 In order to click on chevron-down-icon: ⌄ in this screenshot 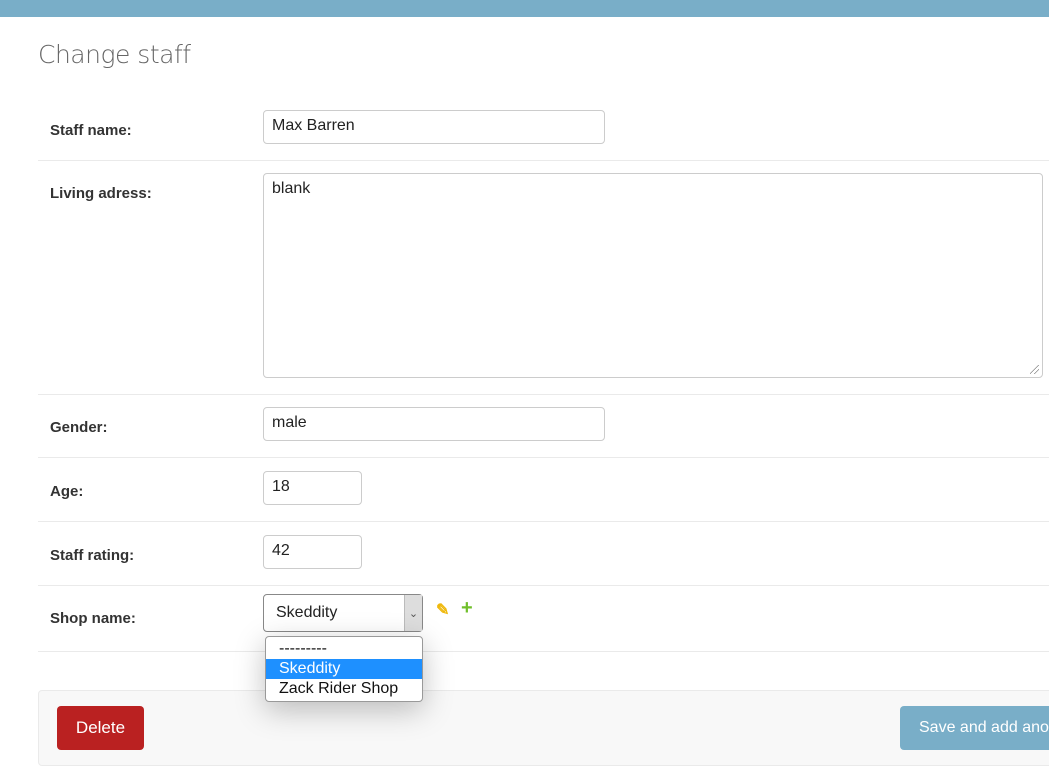, I will do `click(413, 613)`.